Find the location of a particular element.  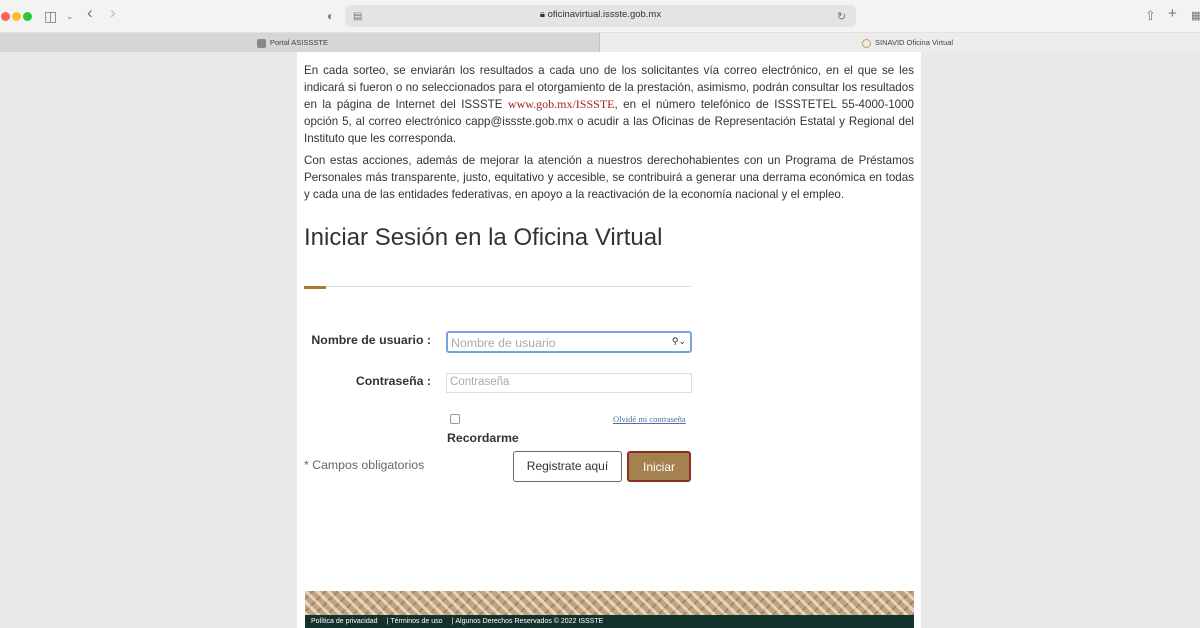

title-divider is located at coordinates (508, 286).